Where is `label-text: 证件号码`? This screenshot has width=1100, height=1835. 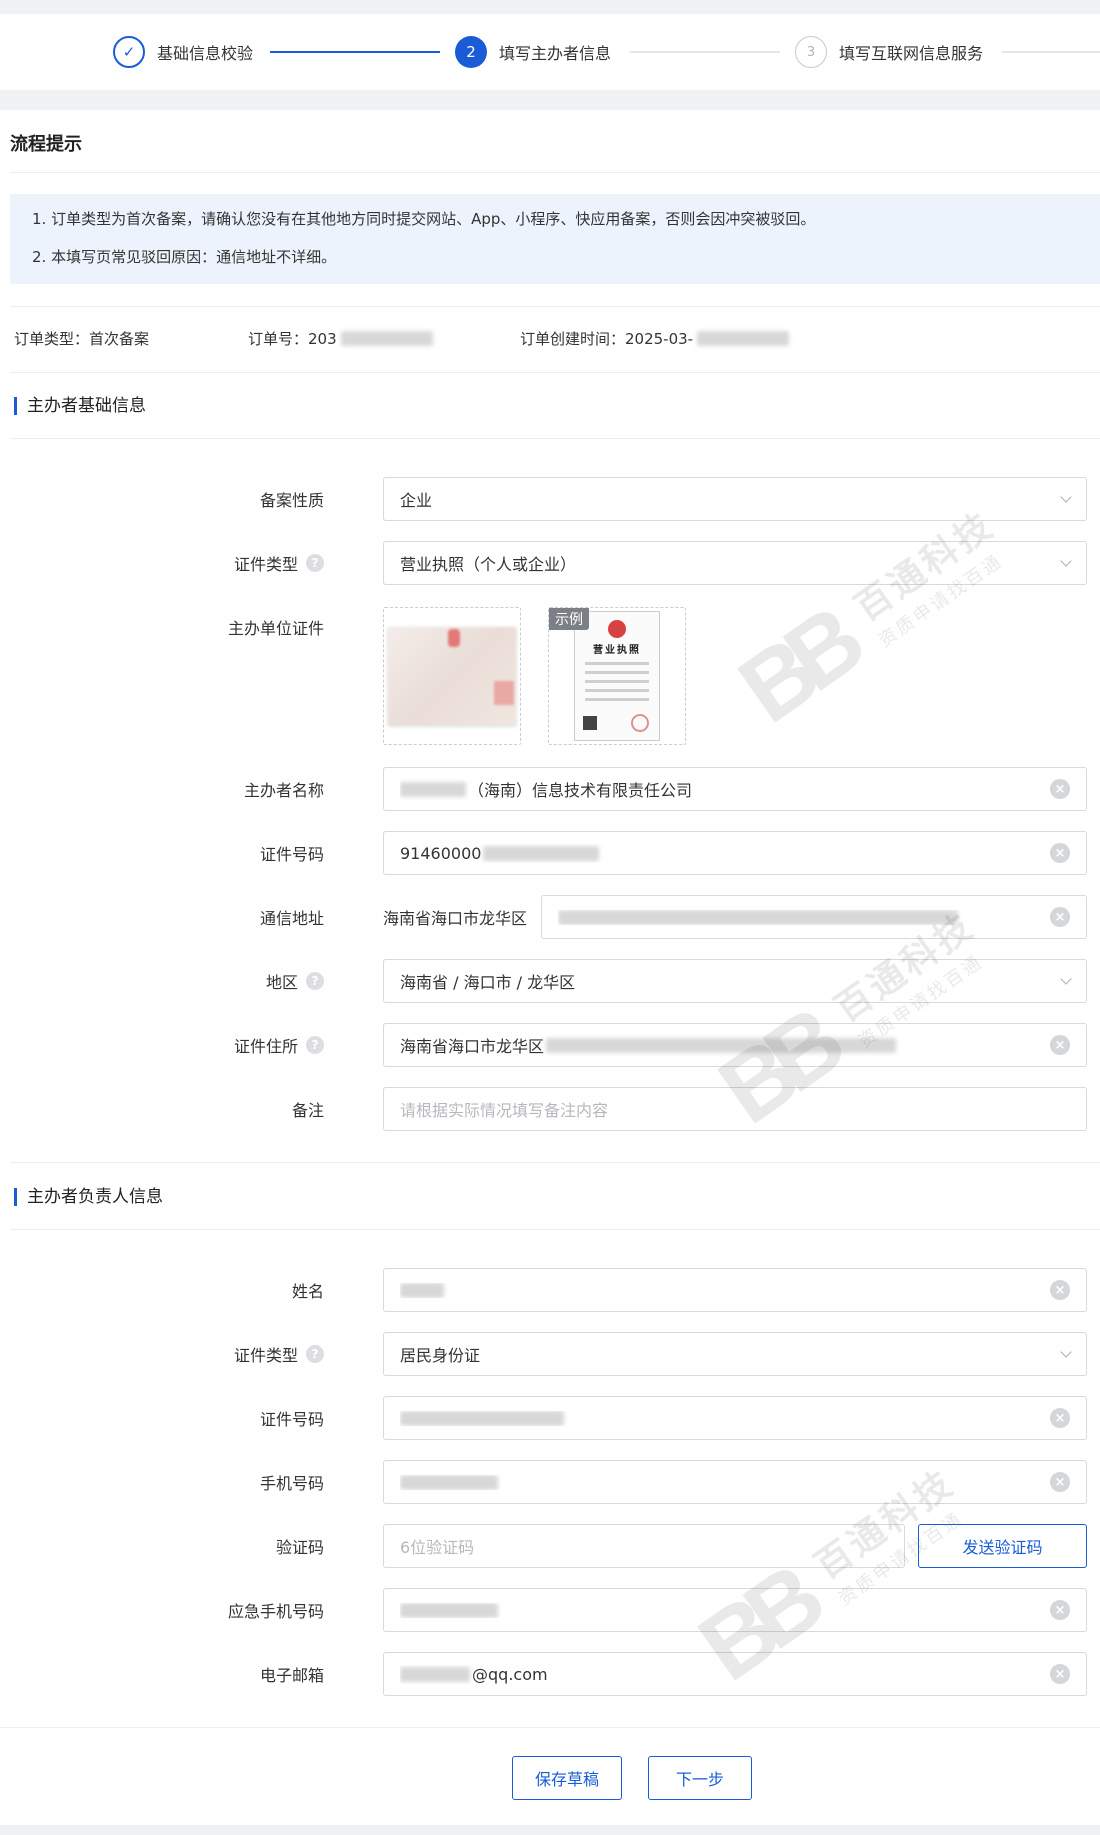
label-text: 证件号码 is located at coordinates (291, 854).